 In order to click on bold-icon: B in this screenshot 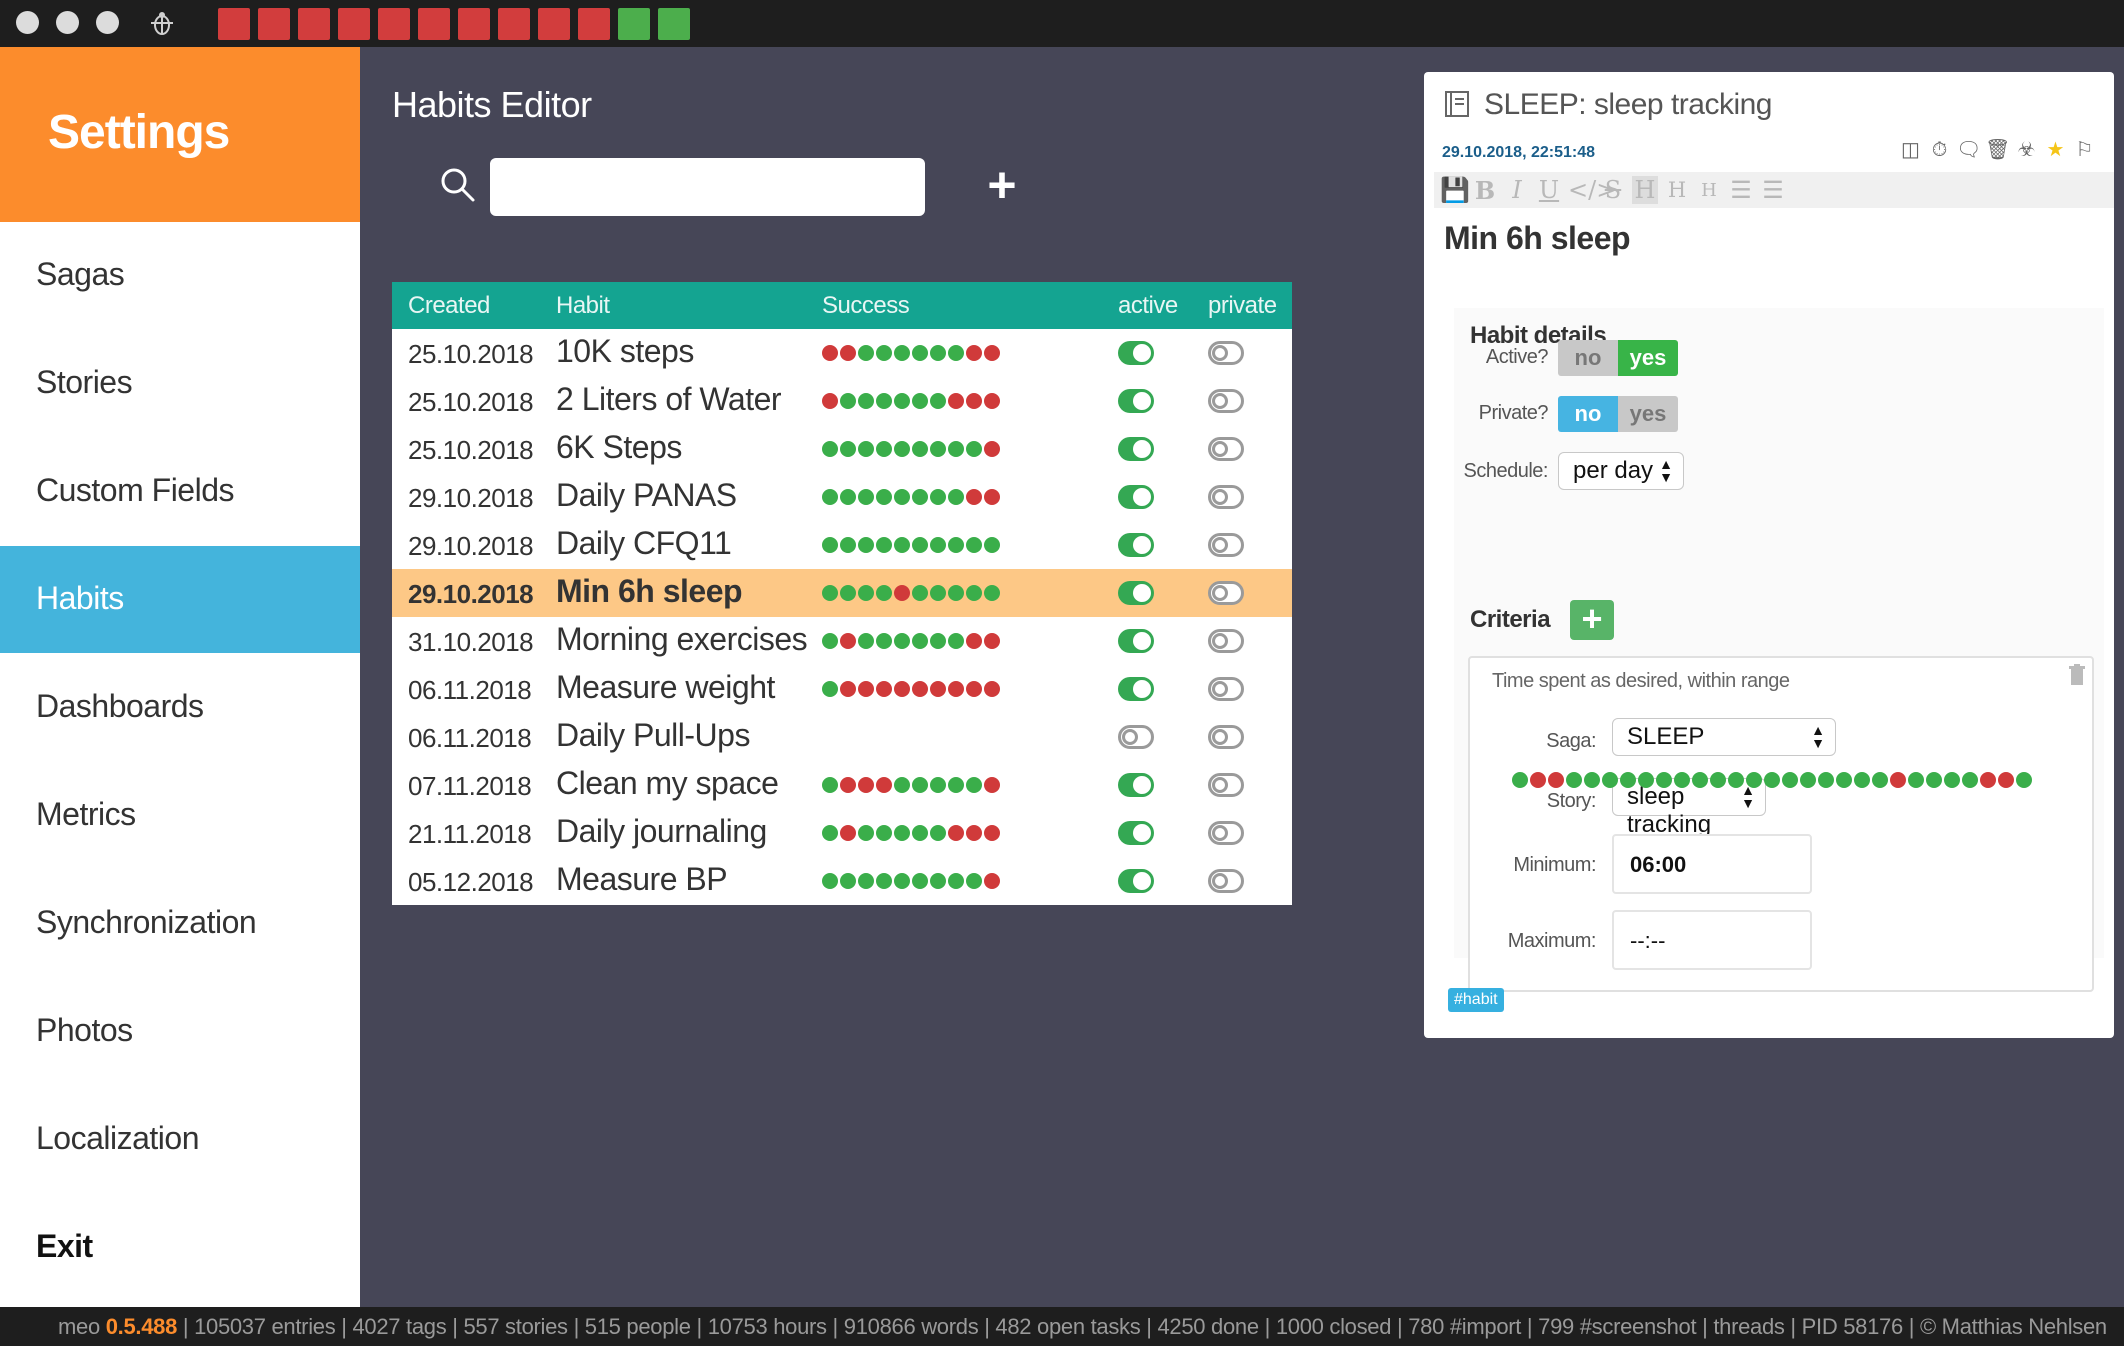, I will do `click(1485, 190)`.